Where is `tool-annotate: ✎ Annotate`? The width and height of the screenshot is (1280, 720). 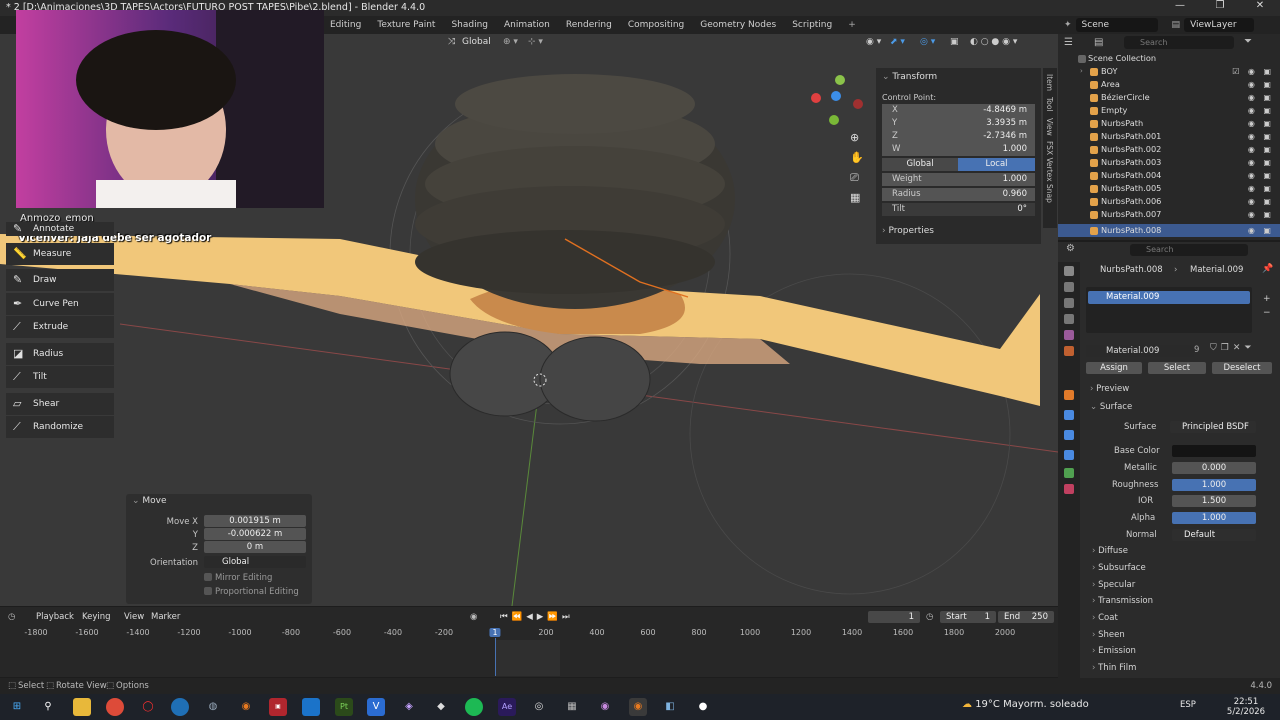 tool-annotate: ✎ Annotate is located at coordinates (60, 229).